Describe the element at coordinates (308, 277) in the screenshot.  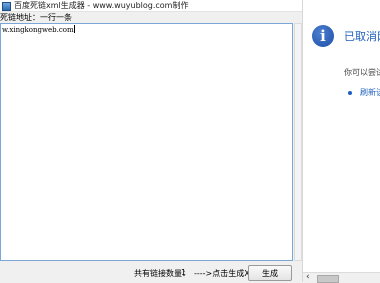
I see `scroll-left-icon: ‹` at that location.